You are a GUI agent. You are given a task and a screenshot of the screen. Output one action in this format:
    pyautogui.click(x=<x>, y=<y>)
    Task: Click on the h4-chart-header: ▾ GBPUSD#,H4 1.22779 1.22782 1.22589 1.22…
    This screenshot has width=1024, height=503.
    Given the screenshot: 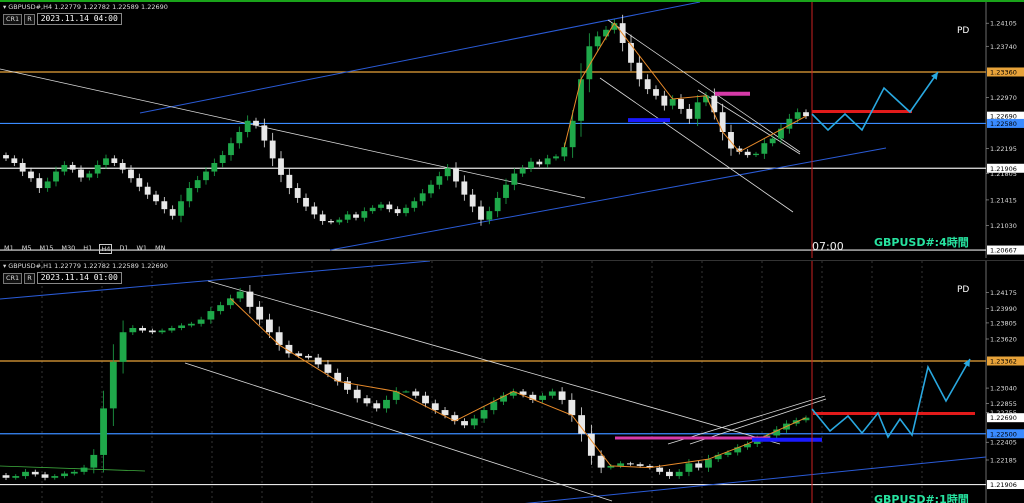 What is the action you would take?
    pyautogui.click(x=85, y=7)
    